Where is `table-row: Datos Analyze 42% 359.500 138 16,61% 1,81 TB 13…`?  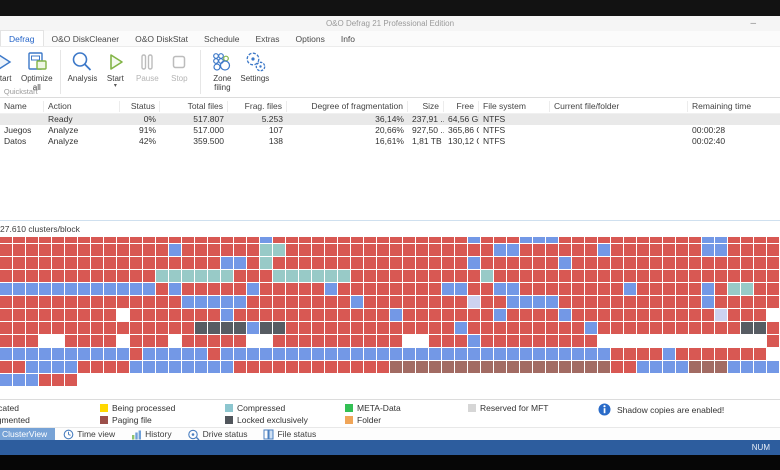 table-row: Datos Analyze 42% 359.500 138 16,61% 1,81 TB 13… is located at coordinates (390, 141).